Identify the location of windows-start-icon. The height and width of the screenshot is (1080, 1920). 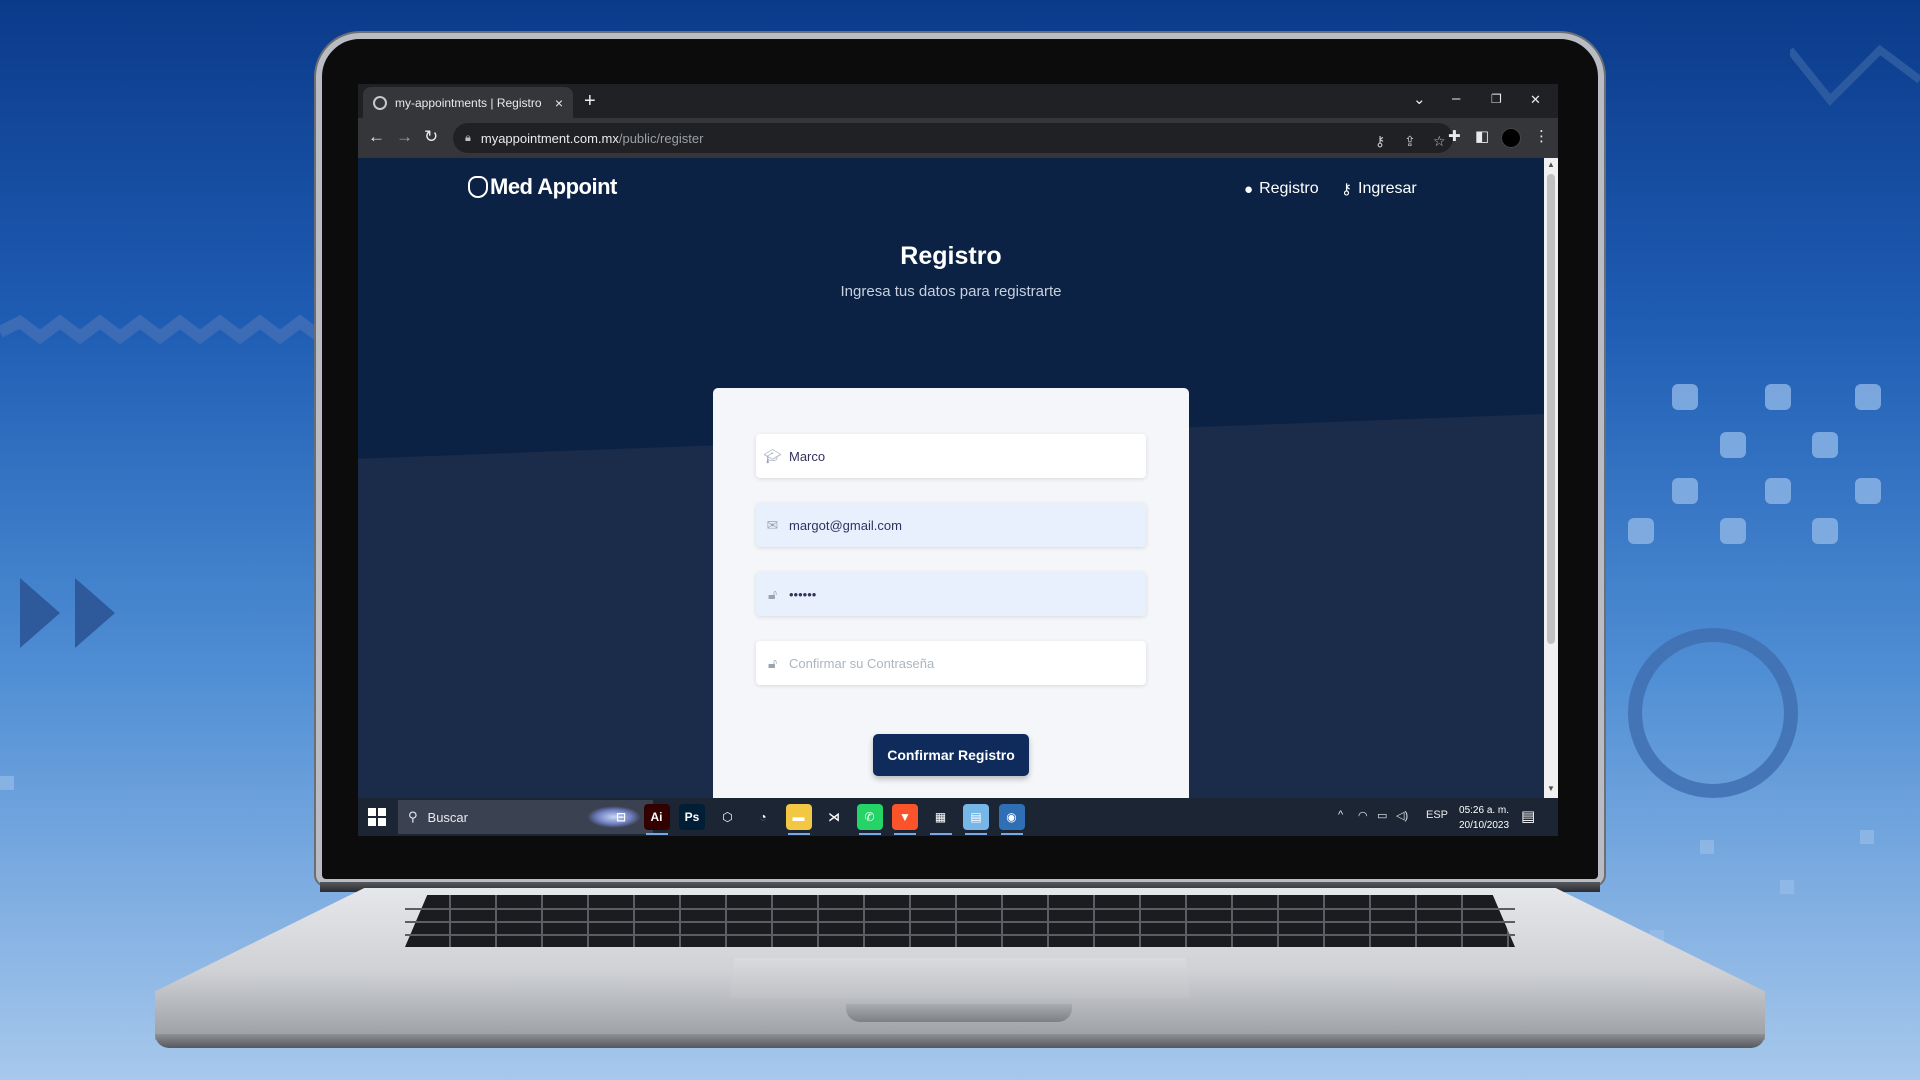
(377, 817).